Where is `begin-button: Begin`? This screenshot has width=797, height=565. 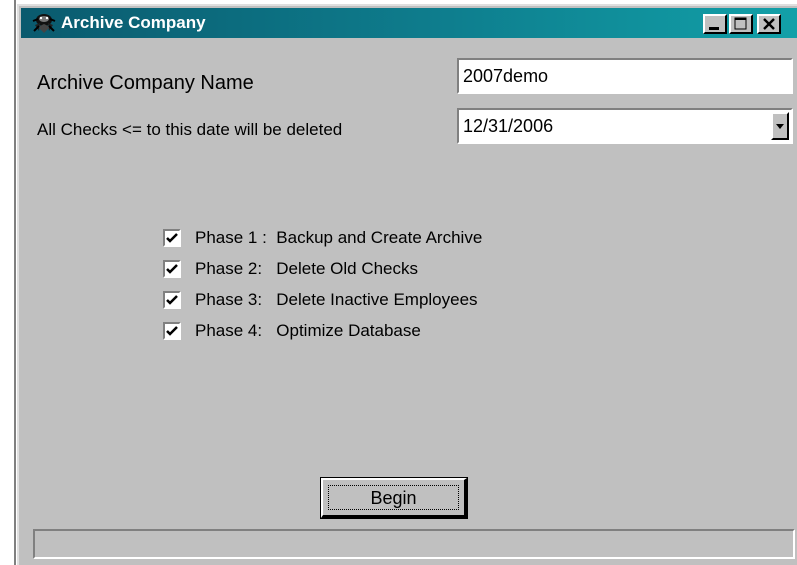 begin-button: Begin is located at coordinates (394, 498).